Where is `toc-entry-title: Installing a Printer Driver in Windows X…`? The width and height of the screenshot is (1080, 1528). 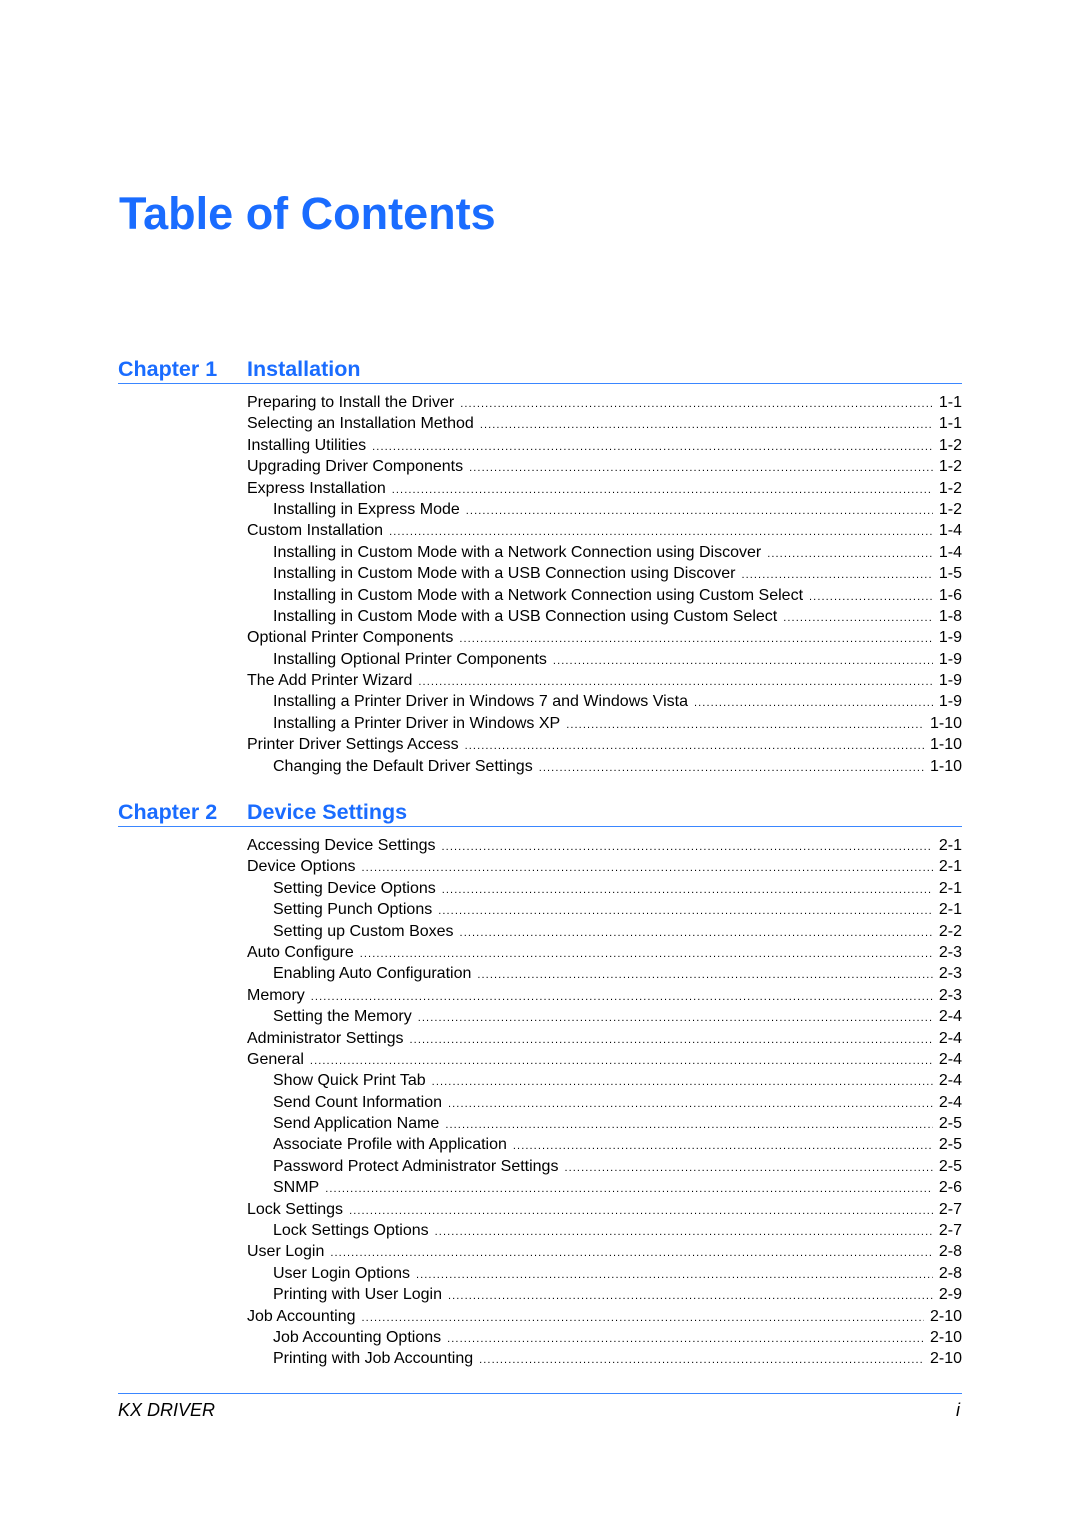 toc-entry-title: Installing a Printer Driver in Windows X… is located at coordinates (416, 724).